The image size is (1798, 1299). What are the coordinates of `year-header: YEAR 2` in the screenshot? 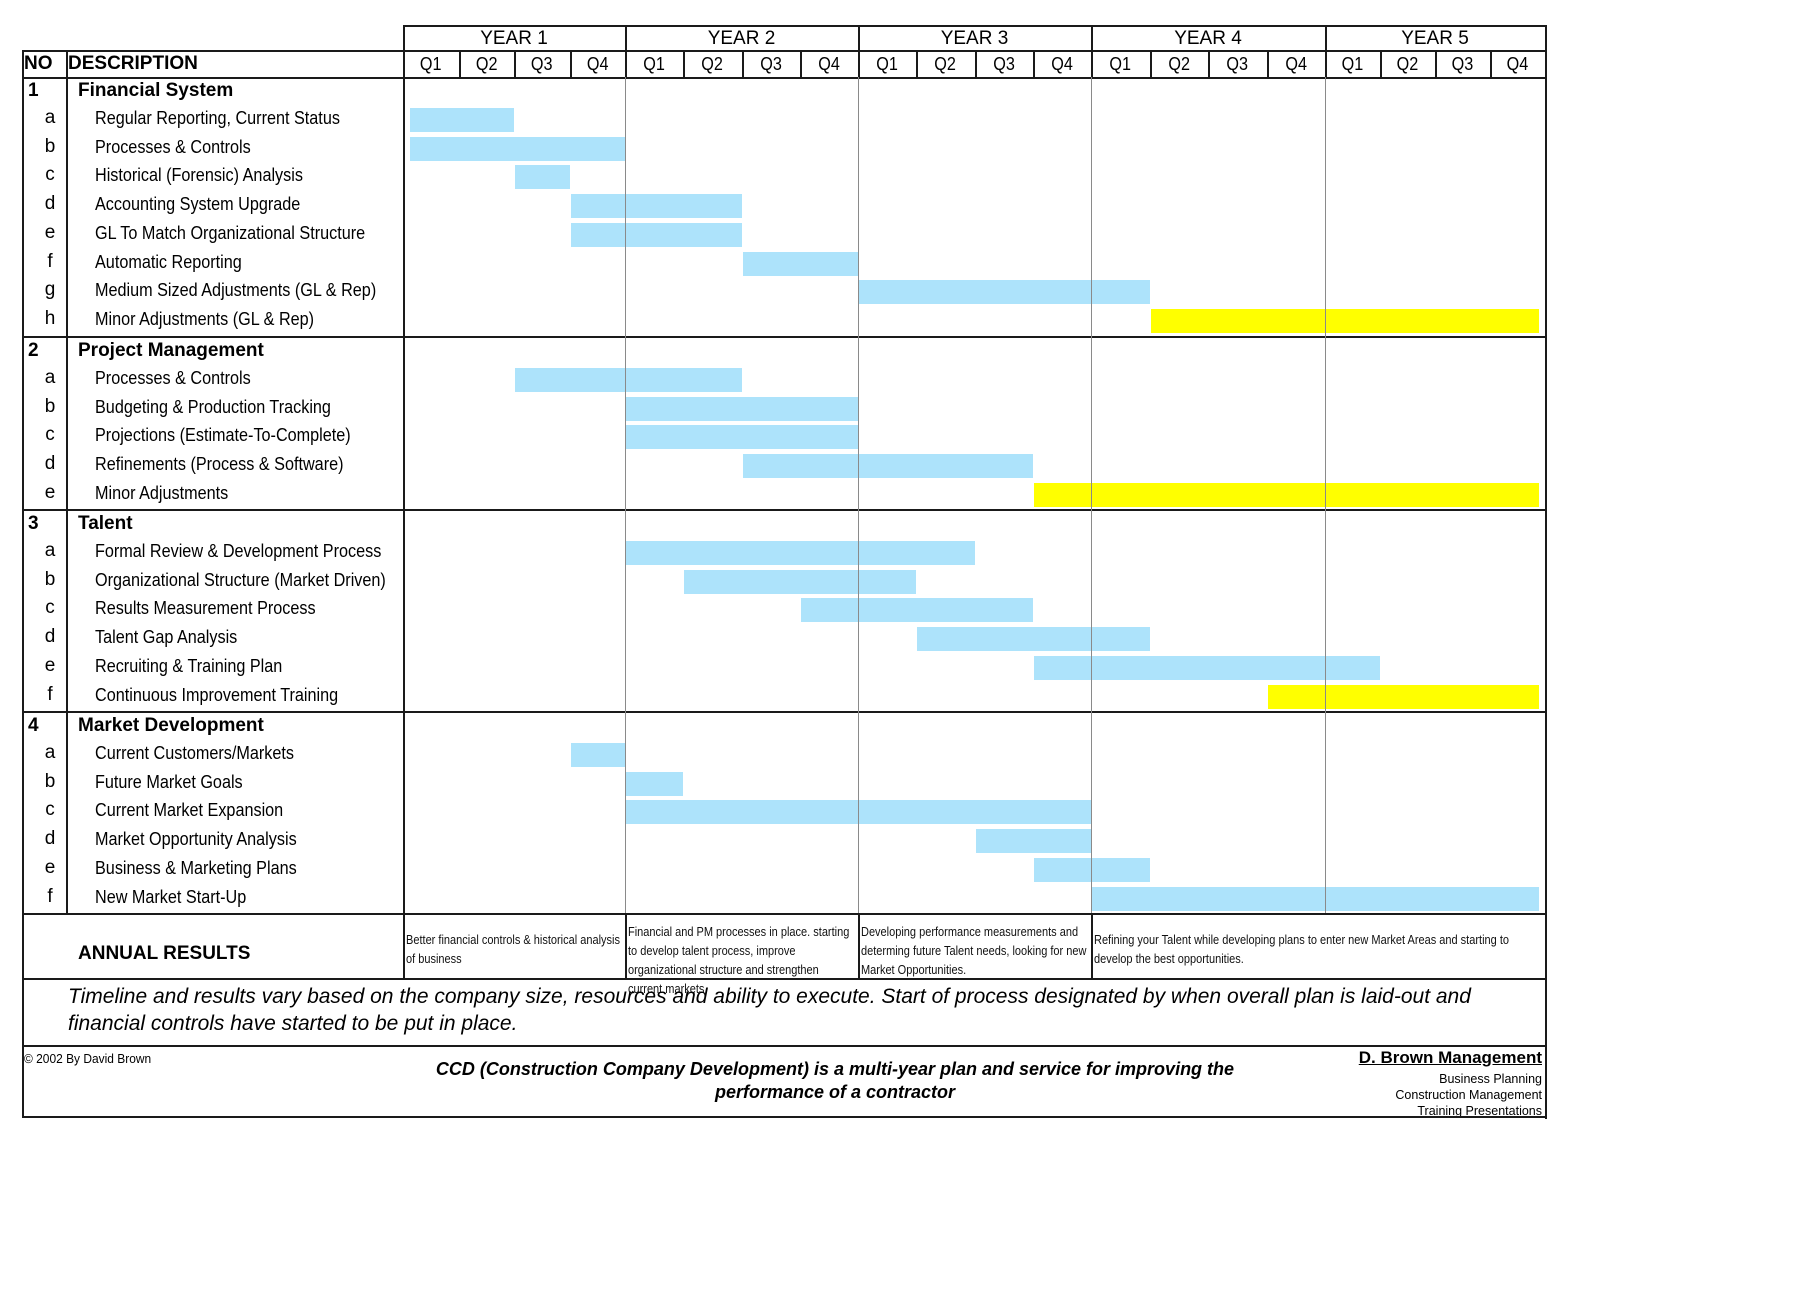 It's located at (741, 38).